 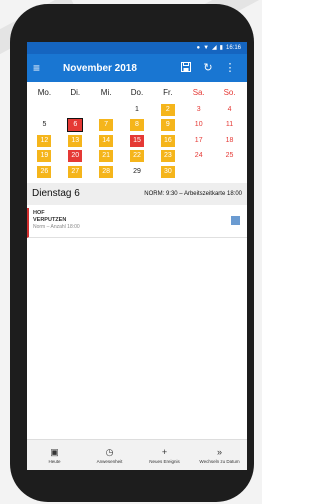 I want to click on weekday-header: Mo. Di. Mi. Do. Fr. Sa. So., so click(x=137, y=93).